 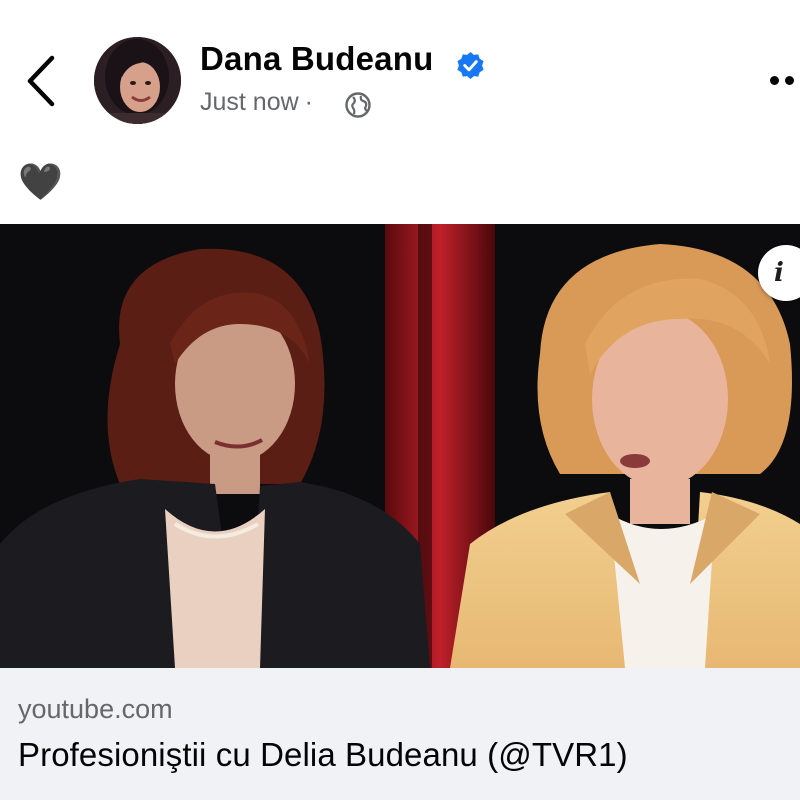 I want to click on timestamp: Just now, so click(x=249, y=102).